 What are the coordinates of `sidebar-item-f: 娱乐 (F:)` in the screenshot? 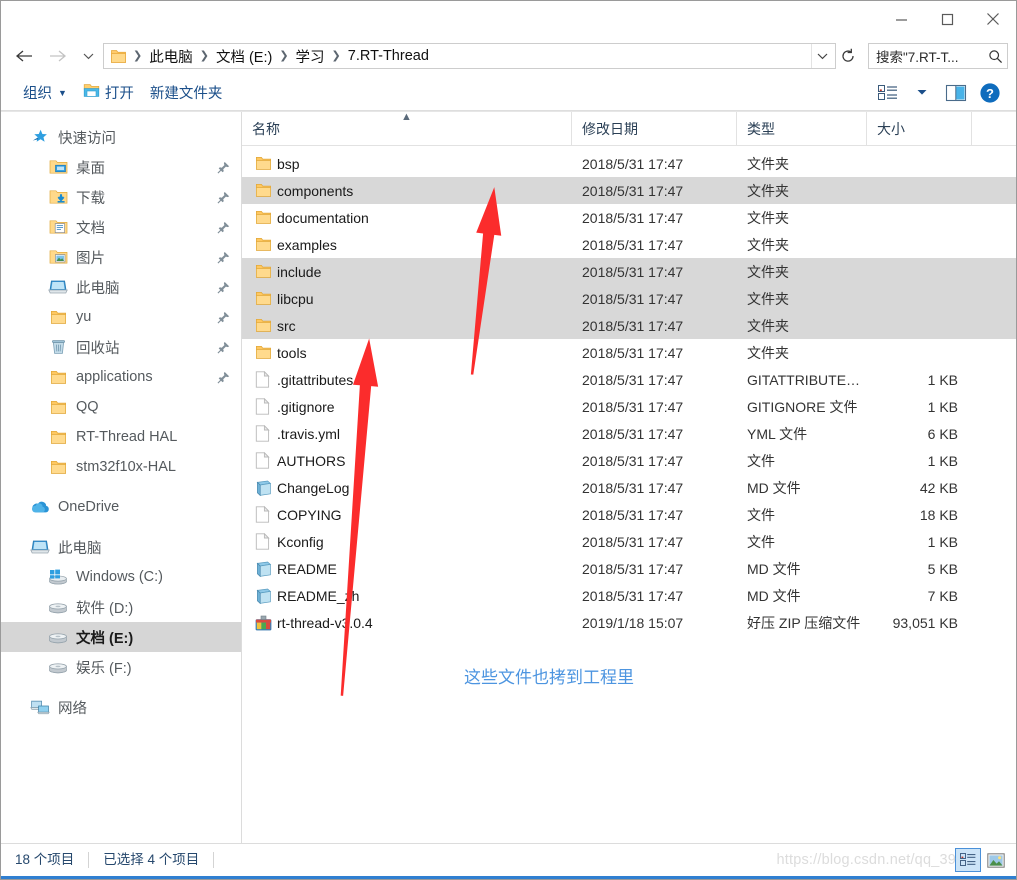 It's located at (121, 667).